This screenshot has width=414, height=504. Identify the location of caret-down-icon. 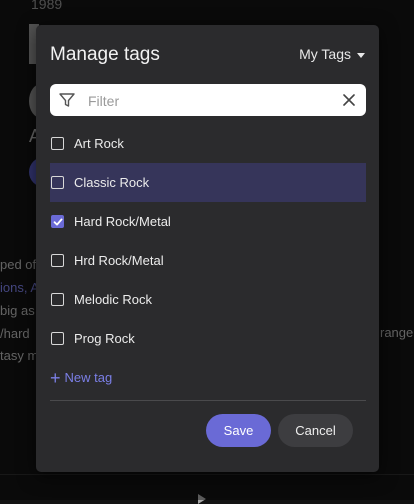
(361, 55).